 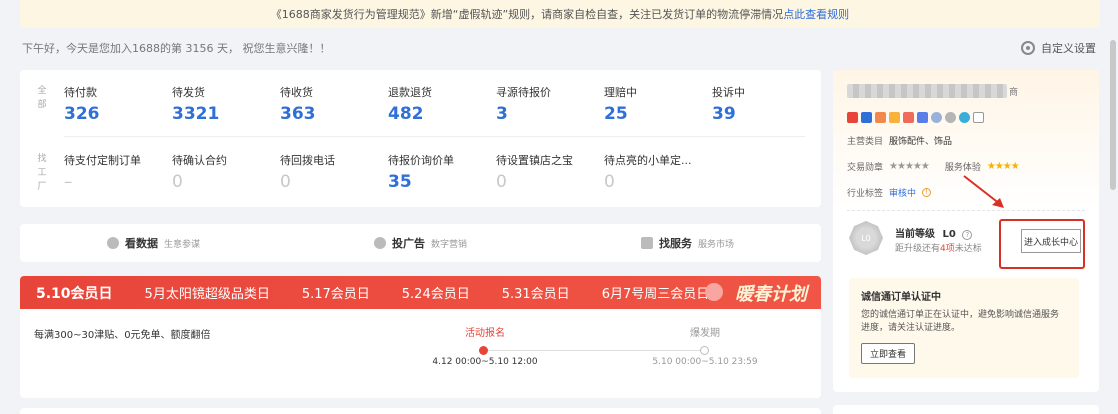 I want to click on promo-tab-5: 6月7号周三会员日, so click(x=656, y=292).